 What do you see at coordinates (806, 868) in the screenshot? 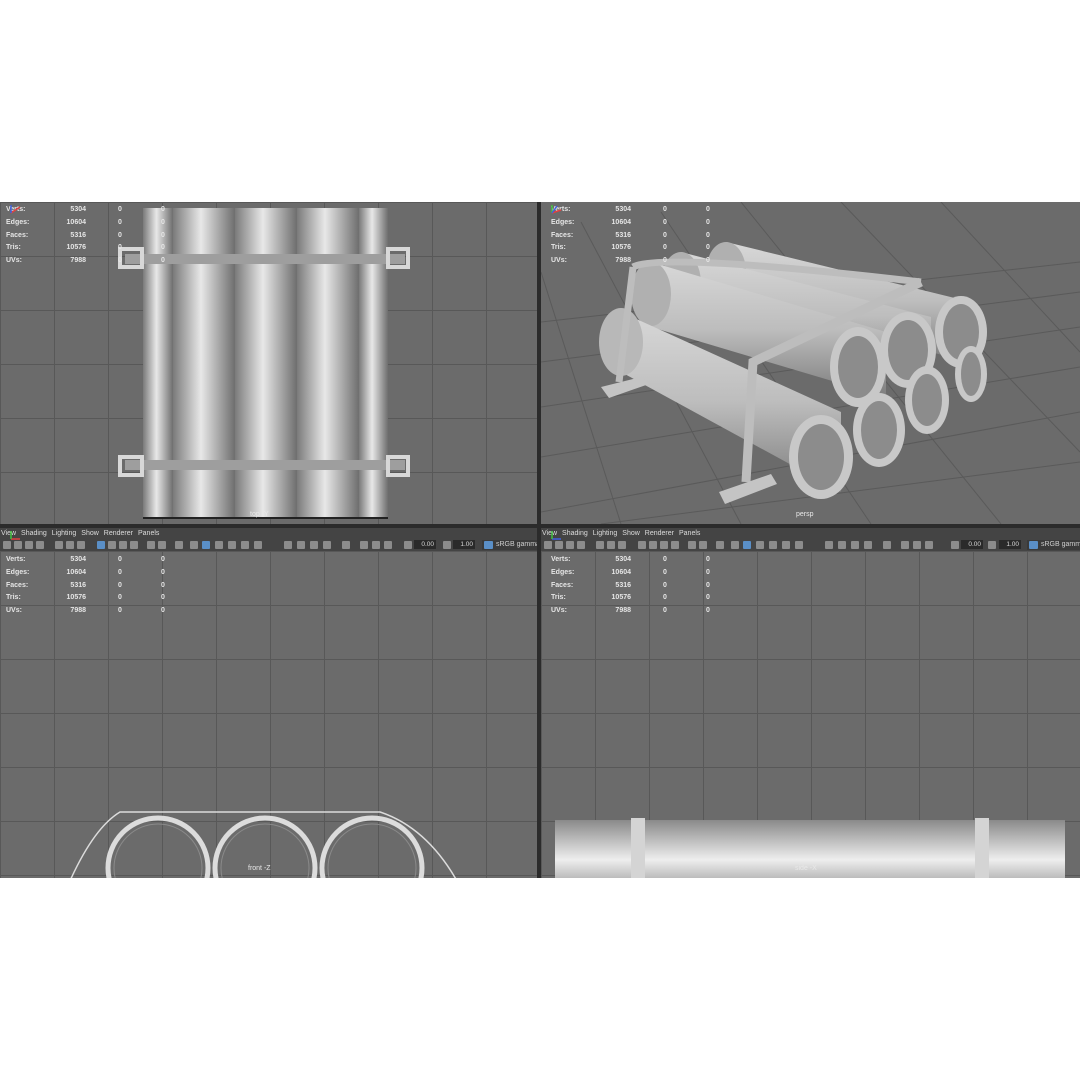
I see `camera-label: side -X` at bounding box center [806, 868].